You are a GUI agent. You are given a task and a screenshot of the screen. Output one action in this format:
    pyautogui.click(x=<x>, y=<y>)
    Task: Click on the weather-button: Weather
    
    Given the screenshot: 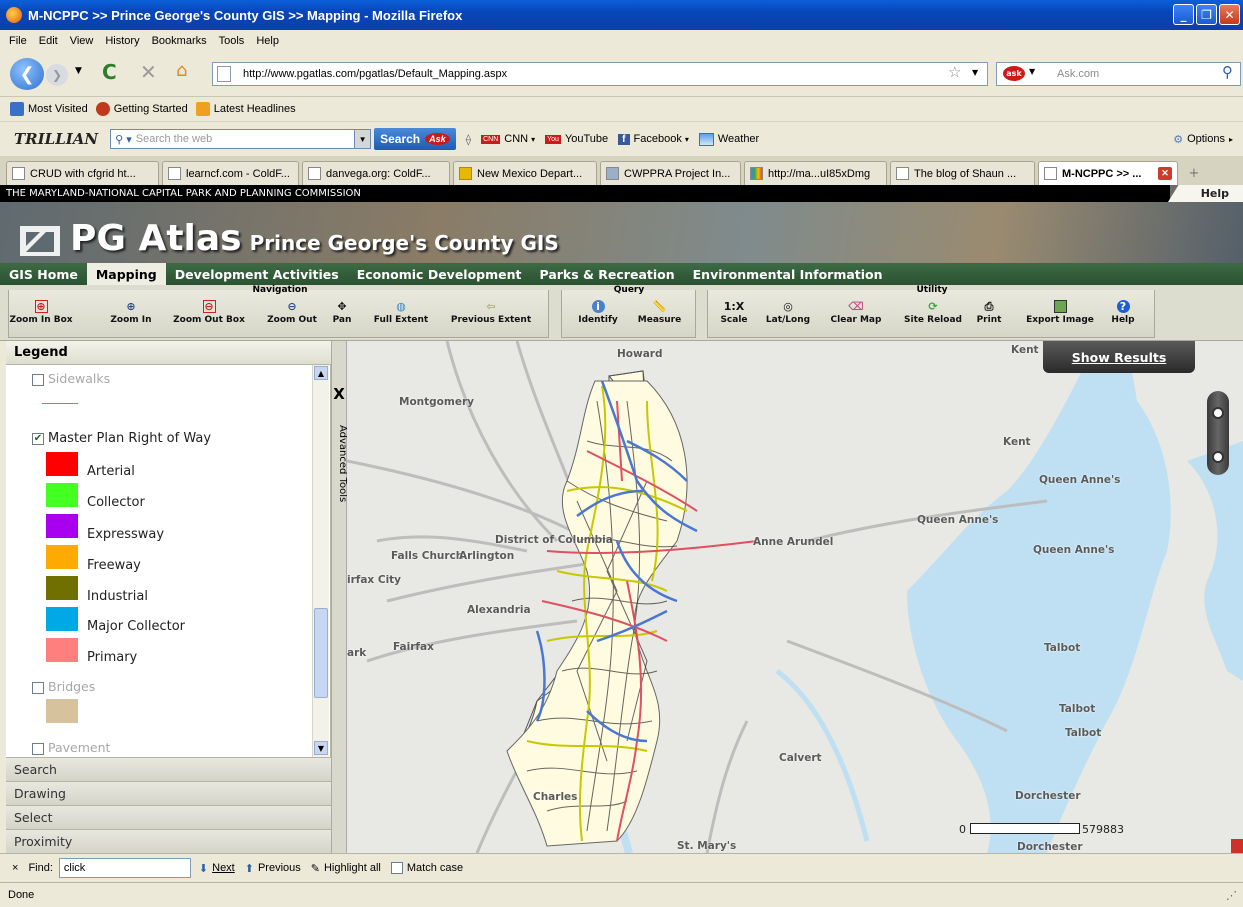 What is the action you would take?
    pyautogui.click(x=728, y=139)
    